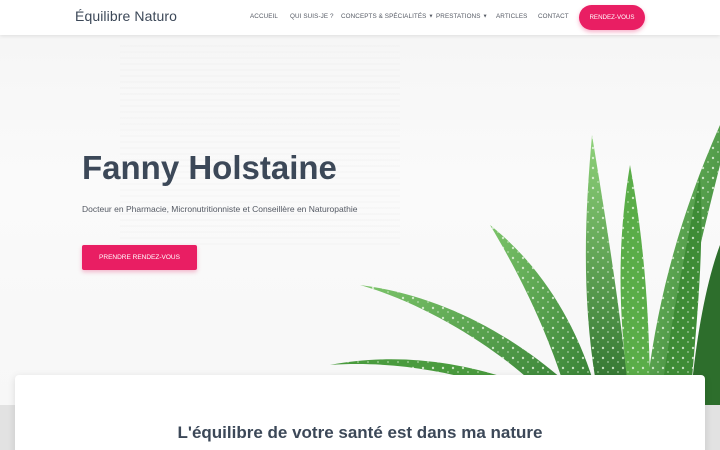 The height and width of the screenshot is (450, 720). I want to click on nav-item-label: Contact, so click(553, 16).